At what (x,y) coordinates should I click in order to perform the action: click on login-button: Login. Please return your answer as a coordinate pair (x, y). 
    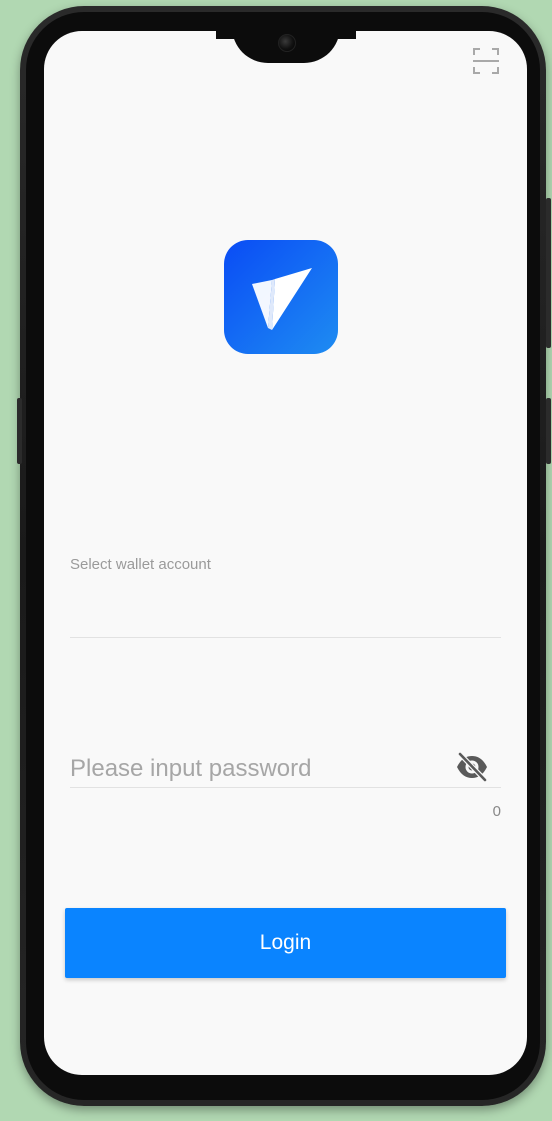
    Looking at the image, I should click on (285, 943).